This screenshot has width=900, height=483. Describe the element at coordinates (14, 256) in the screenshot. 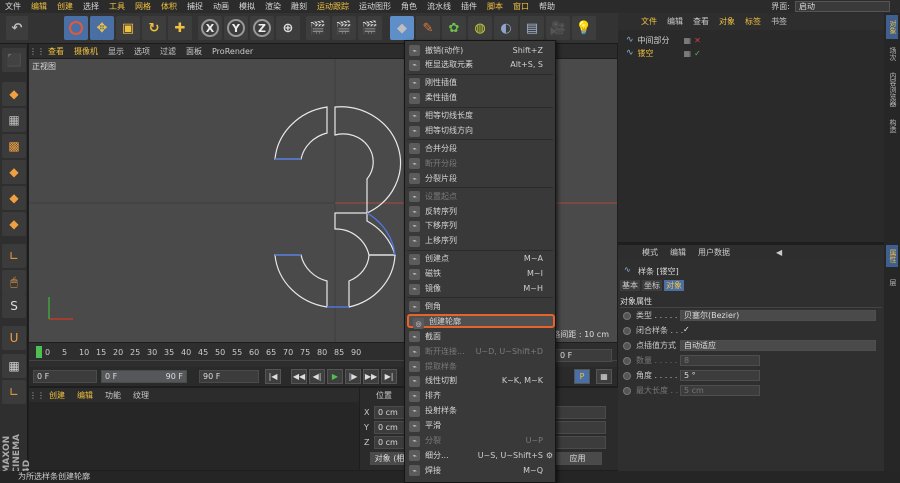

I see `axis-mode-icon: ∟` at that location.